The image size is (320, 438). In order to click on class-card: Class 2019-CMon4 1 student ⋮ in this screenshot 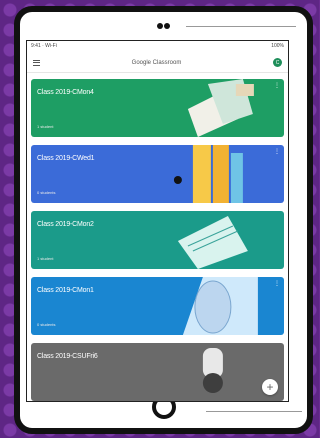, I will do `click(157, 108)`.